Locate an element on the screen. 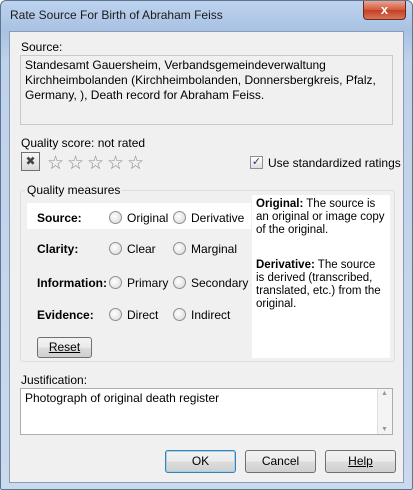  evidence-measure-label: Evidence: is located at coordinates (65, 315).